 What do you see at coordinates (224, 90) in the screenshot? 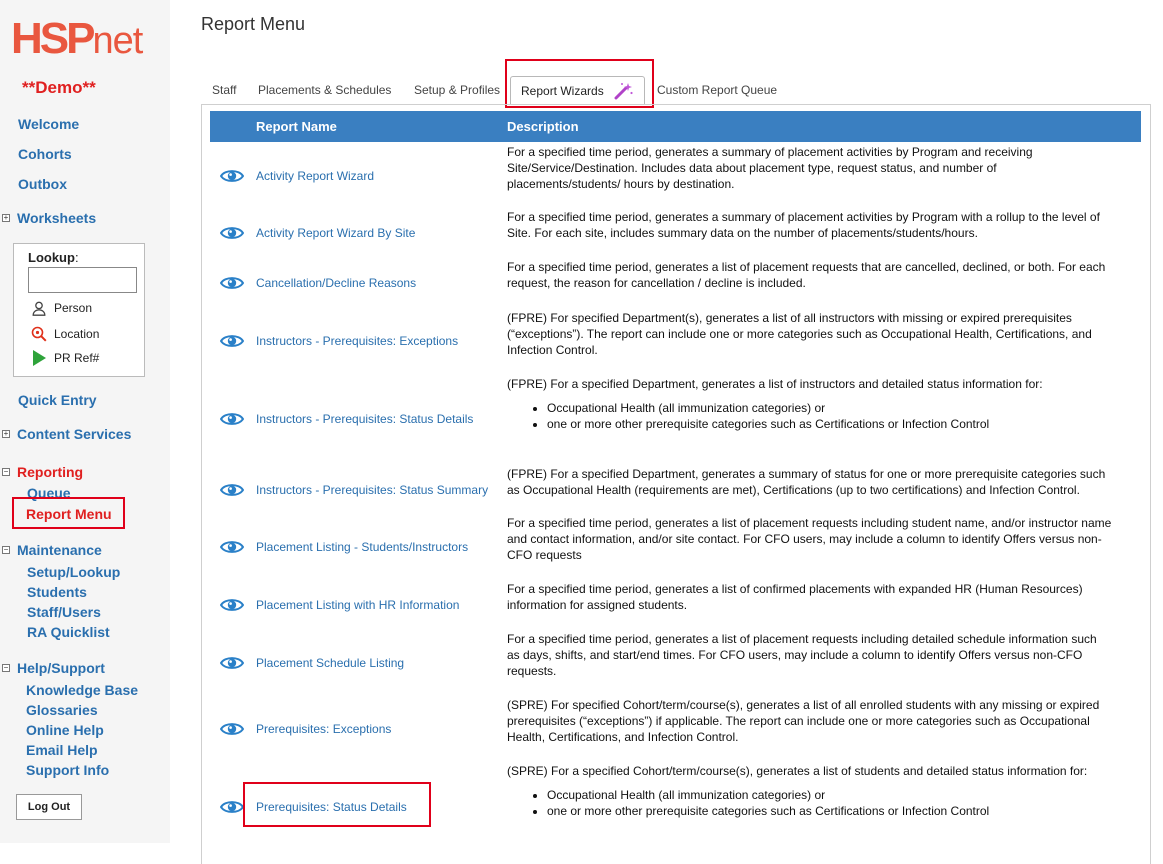
I see `tab-staff: Staff` at bounding box center [224, 90].